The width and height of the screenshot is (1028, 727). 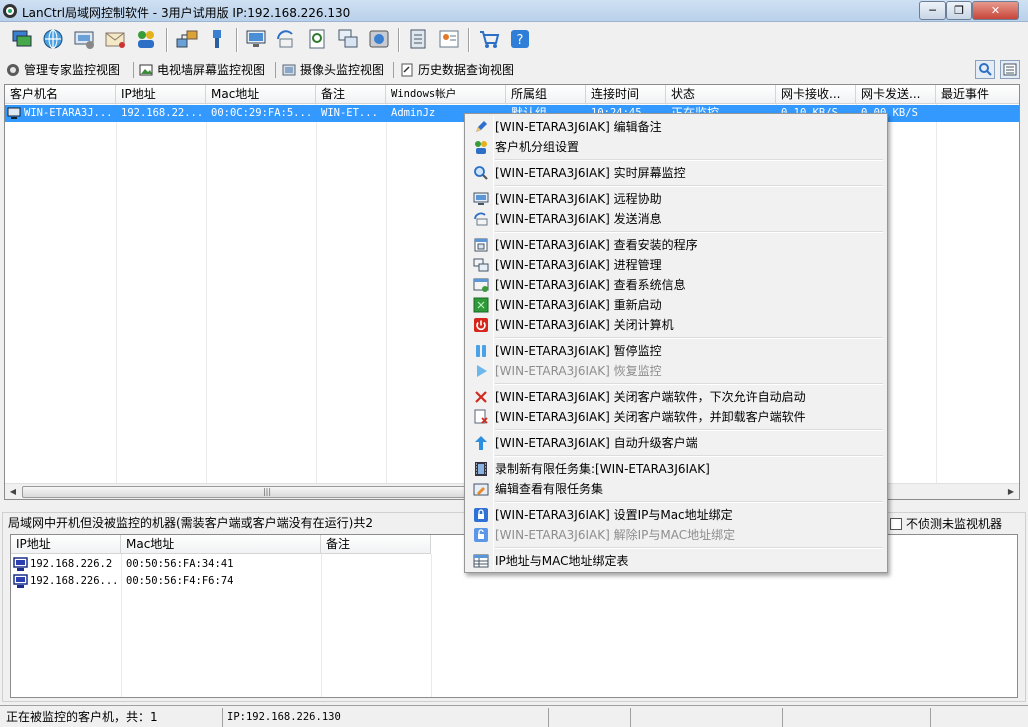 What do you see at coordinates (676, 325) in the screenshot?
I see `menu-item-shutdown: [WIN-ETARA3J6IAK] 关闭计算机` at bounding box center [676, 325].